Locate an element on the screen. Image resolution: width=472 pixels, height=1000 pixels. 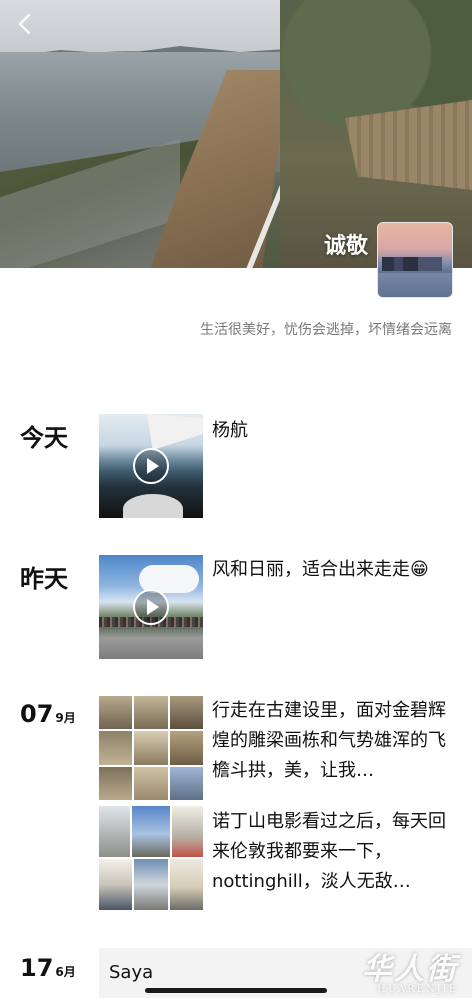
post-text: Saya is located at coordinates (131, 972).